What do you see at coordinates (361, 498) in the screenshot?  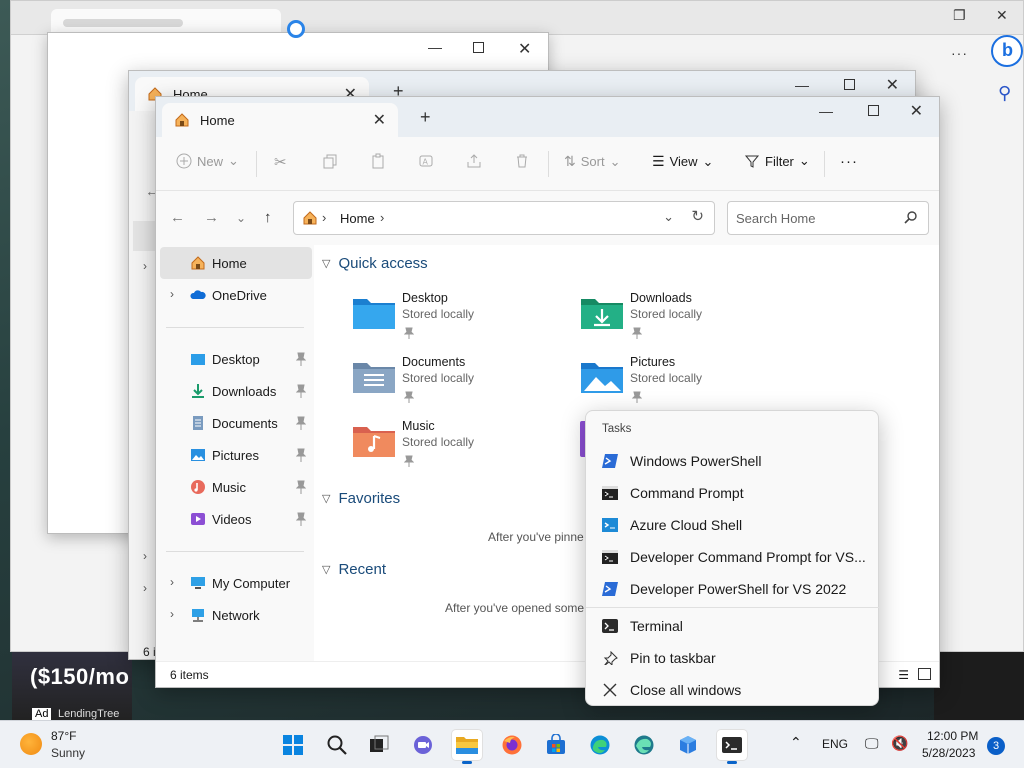 I see `section-favorites: ▽ Favorites` at bounding box center [361, 498].